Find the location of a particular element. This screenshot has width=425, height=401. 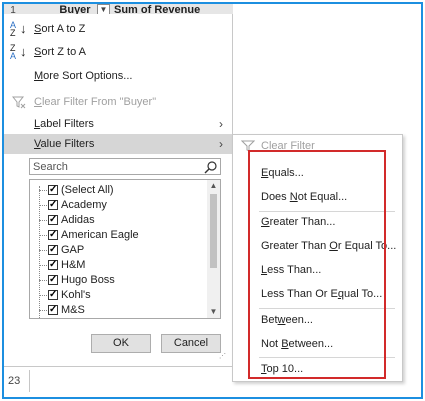

list-item-label: Adidas is located at coordinates (78, 220).